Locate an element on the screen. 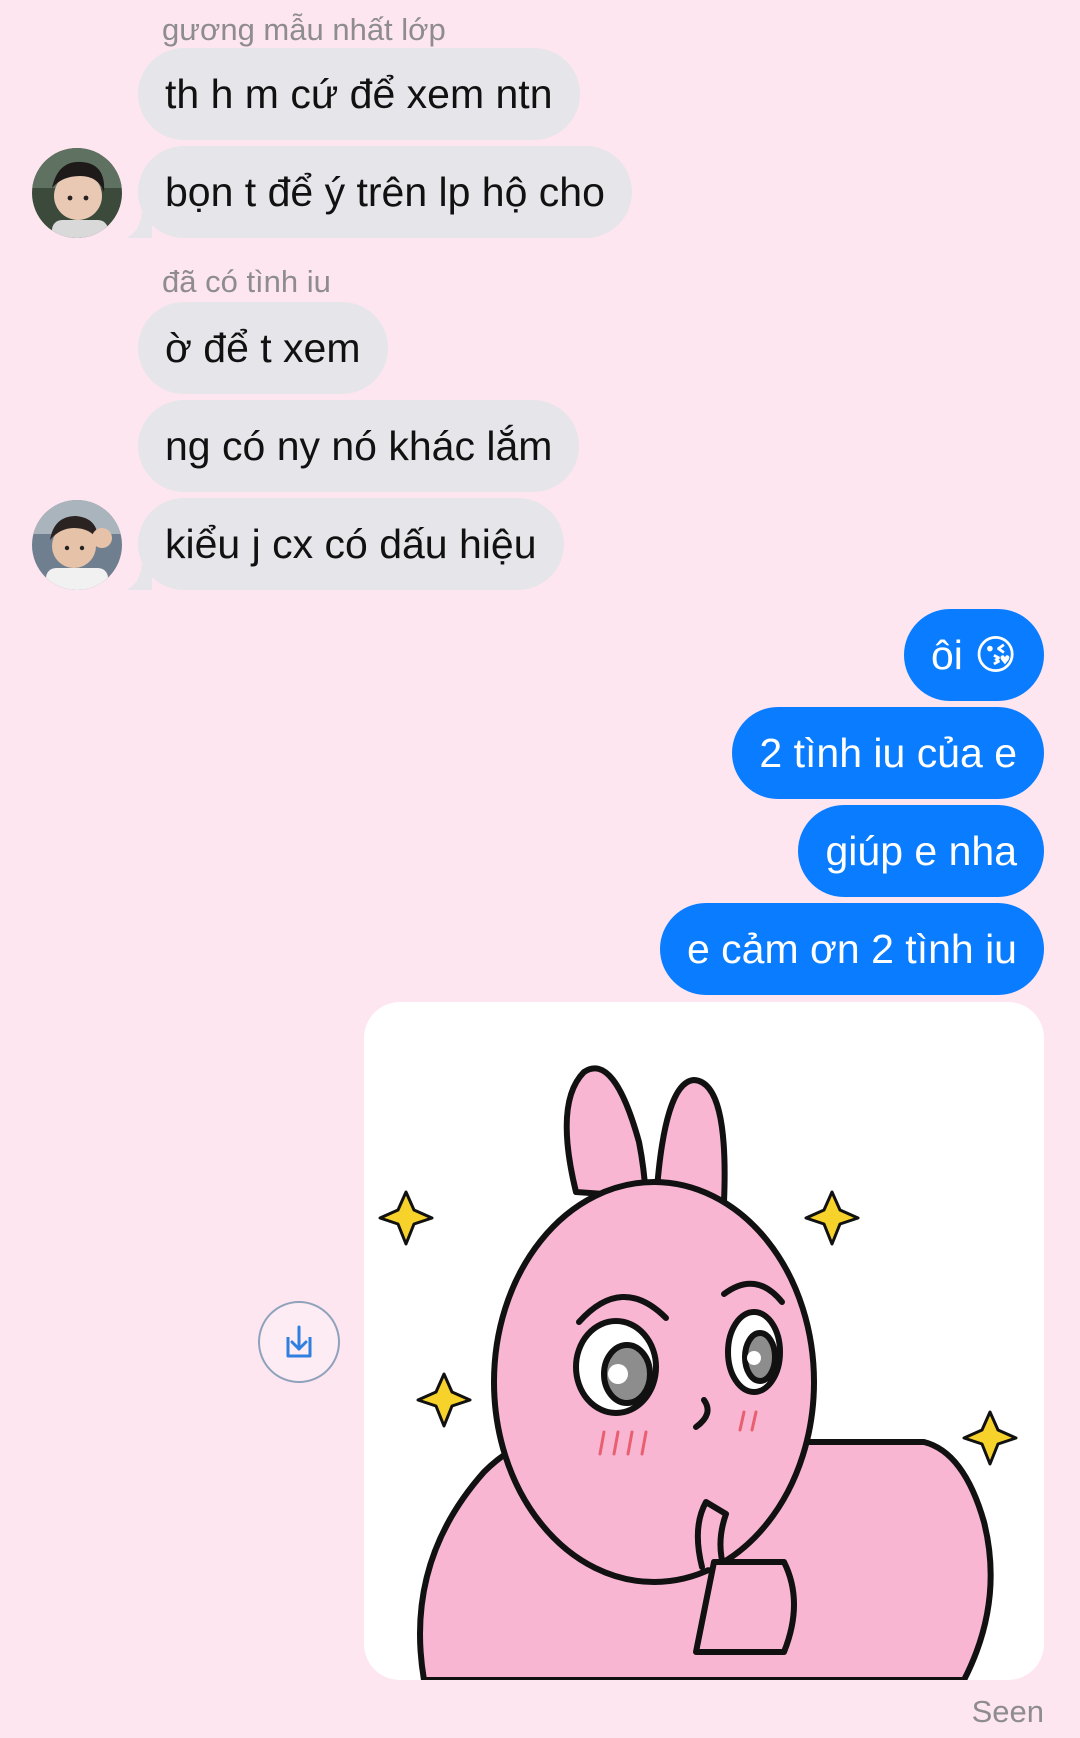 The height and width of the screenshot is (1738, 1080). incoming-message: th h m cứ để xem ntn is located at coordinates (359, 94).